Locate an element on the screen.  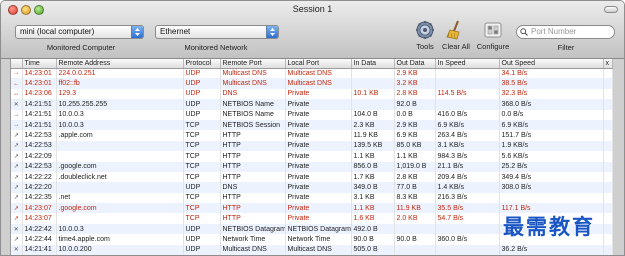
in-speed-cell: 54.7 B/s is located at coordinates (467, 218).